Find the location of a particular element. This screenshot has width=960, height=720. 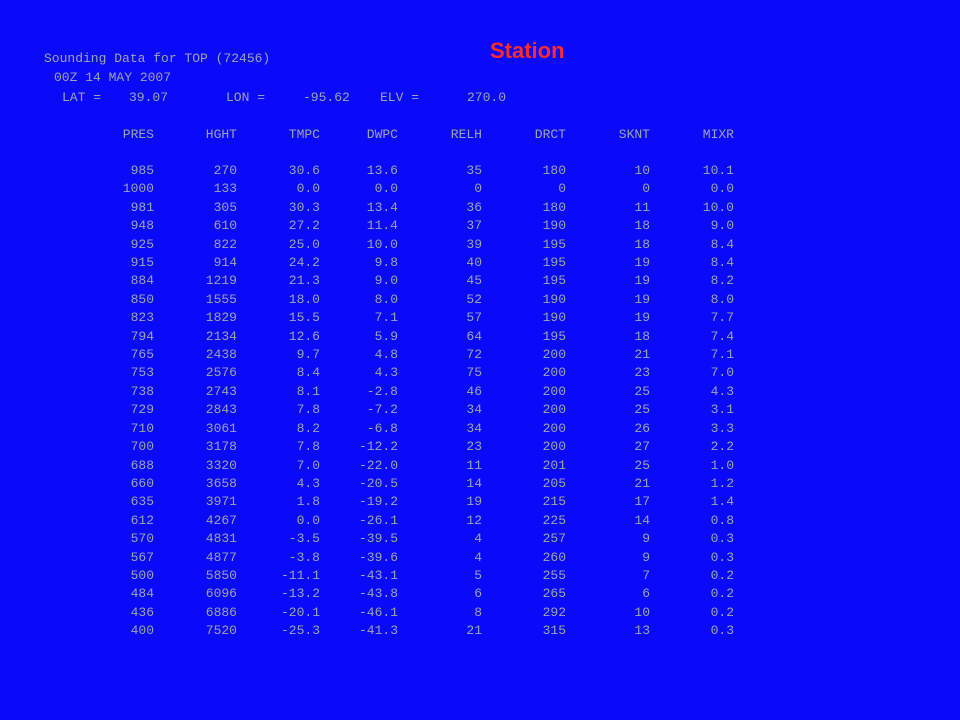

cell-drct: 200 is located at coordinates (554, 447).